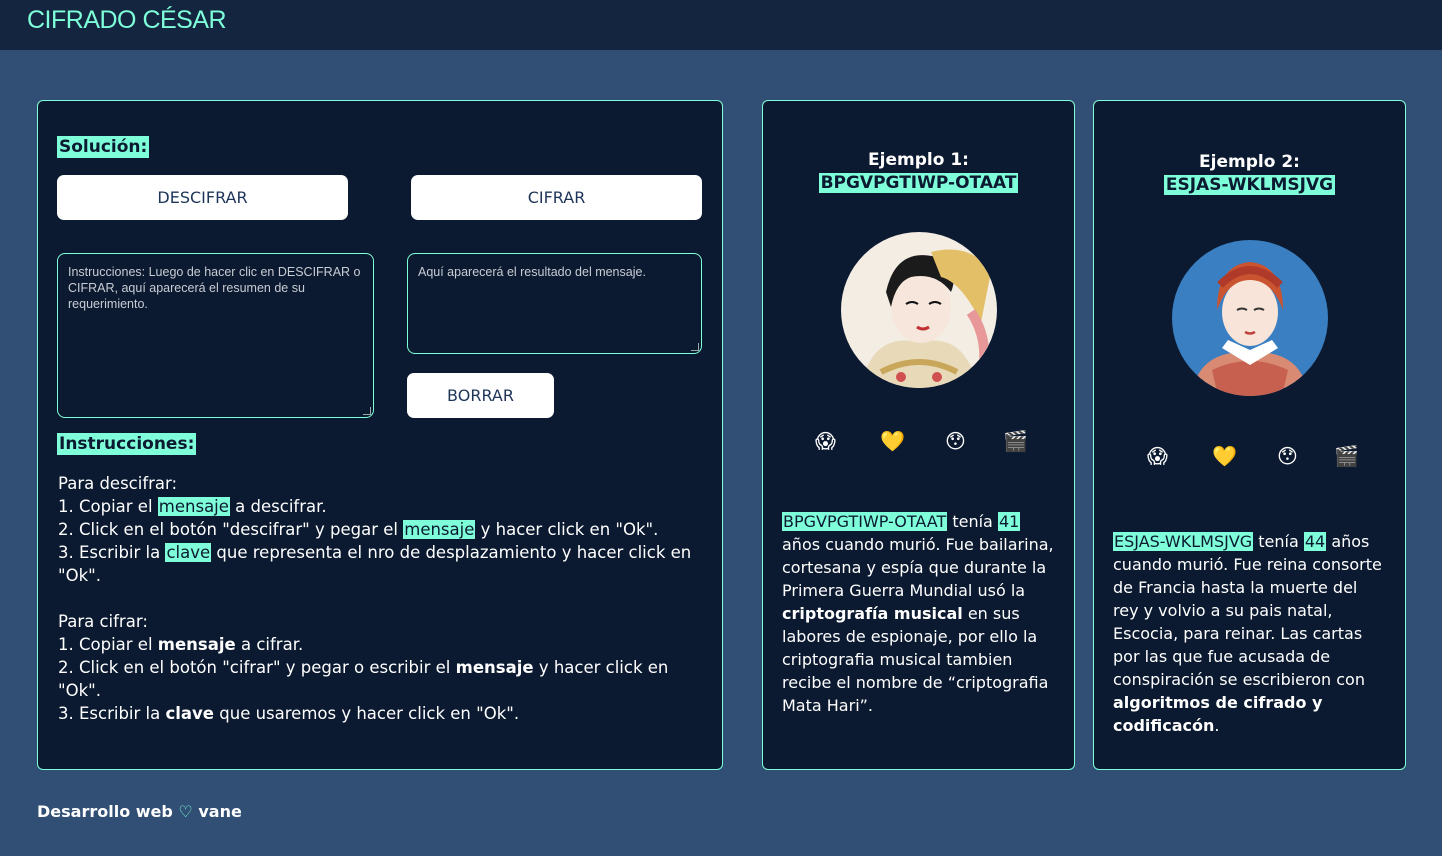 Image resolution: width=1442 pixels, height=856 pixels. What do you see at coordinates (918, 183) in the screenshot?
I see `example-1-code: BPGVPGTIWP-OTAAT` at bounding box center [918, 183].